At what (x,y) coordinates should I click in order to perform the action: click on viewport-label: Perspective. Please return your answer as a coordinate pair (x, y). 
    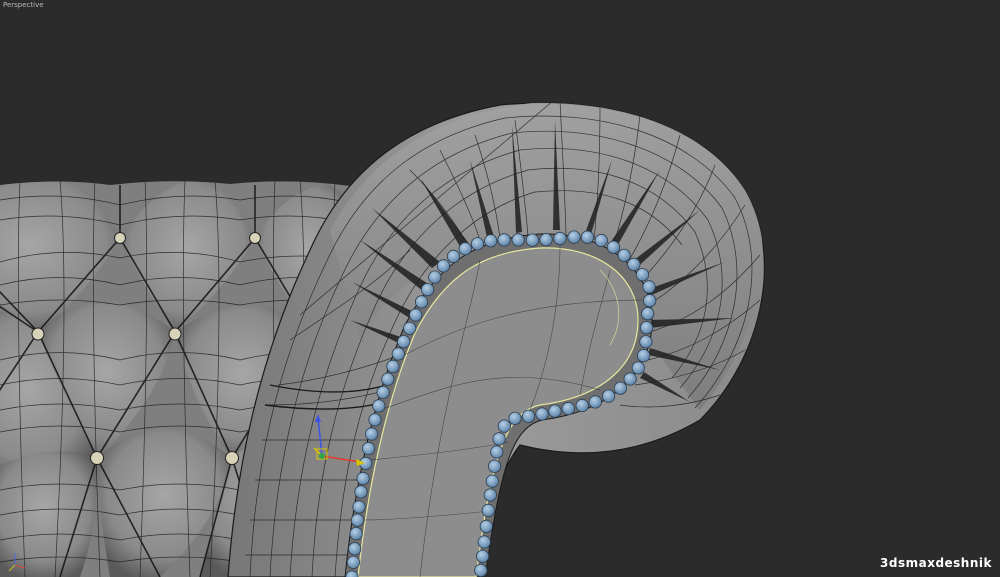
    Looking at the image, I should click on (23, 5).